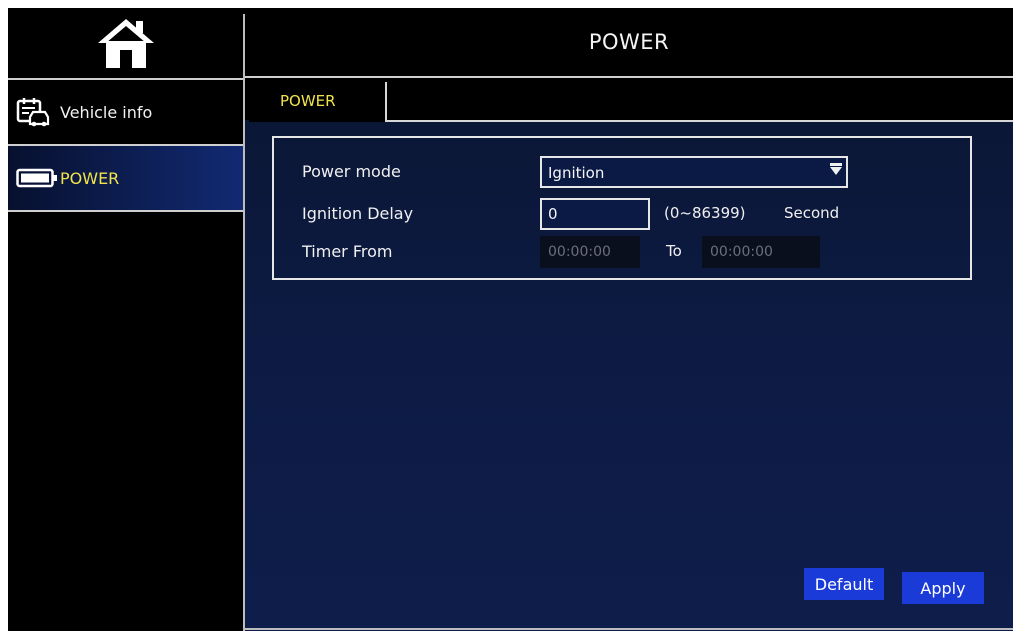 The image size is (1021, 639). I want to click on header: POWER, so click(629, 42).